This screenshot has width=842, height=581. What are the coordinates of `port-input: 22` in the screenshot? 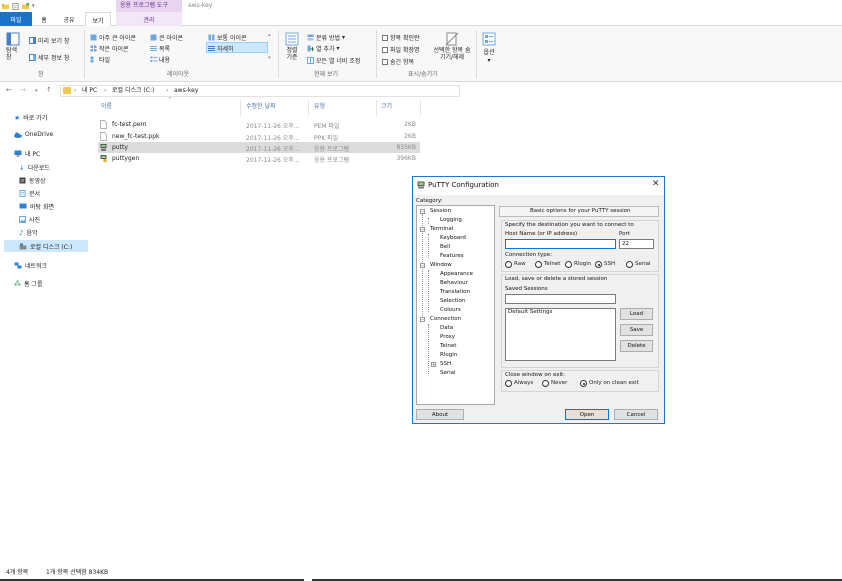 It's located at (636, 244).